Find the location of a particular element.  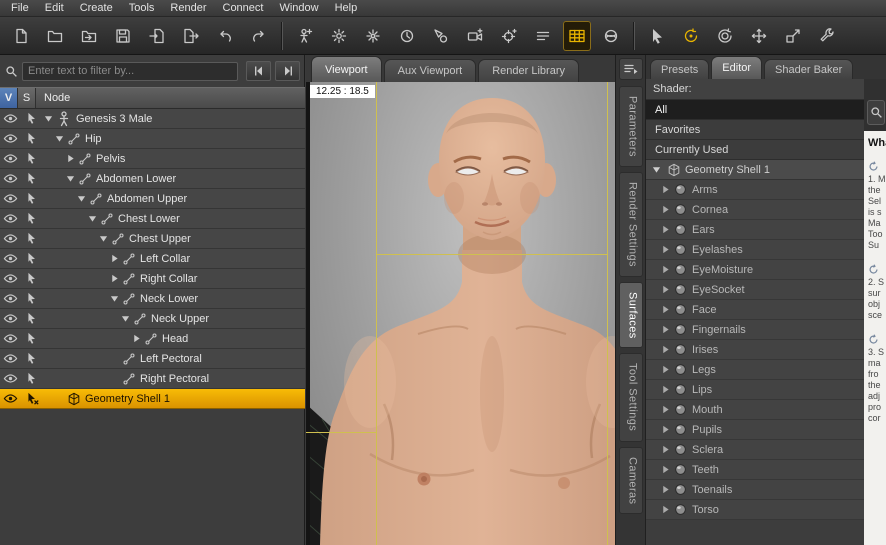

open-recent-button is located at coordinates (89, 36).